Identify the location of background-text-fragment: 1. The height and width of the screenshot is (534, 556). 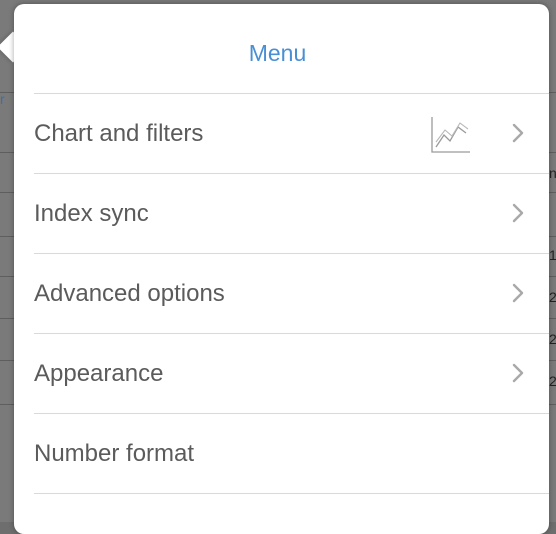
(552, 255).